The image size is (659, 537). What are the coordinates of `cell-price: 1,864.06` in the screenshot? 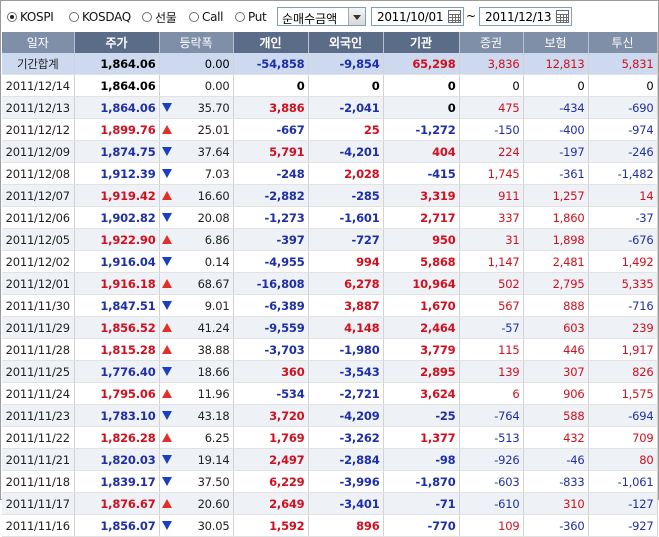 It's located at (117, 85).